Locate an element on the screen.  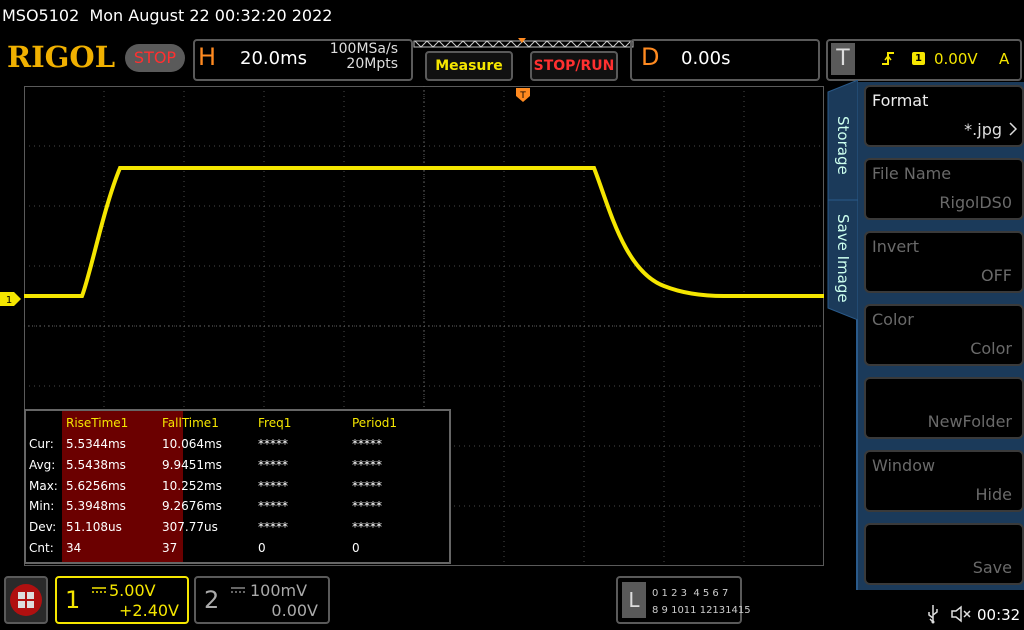
measurement-value: 34 is located at coordinates (74, 548).